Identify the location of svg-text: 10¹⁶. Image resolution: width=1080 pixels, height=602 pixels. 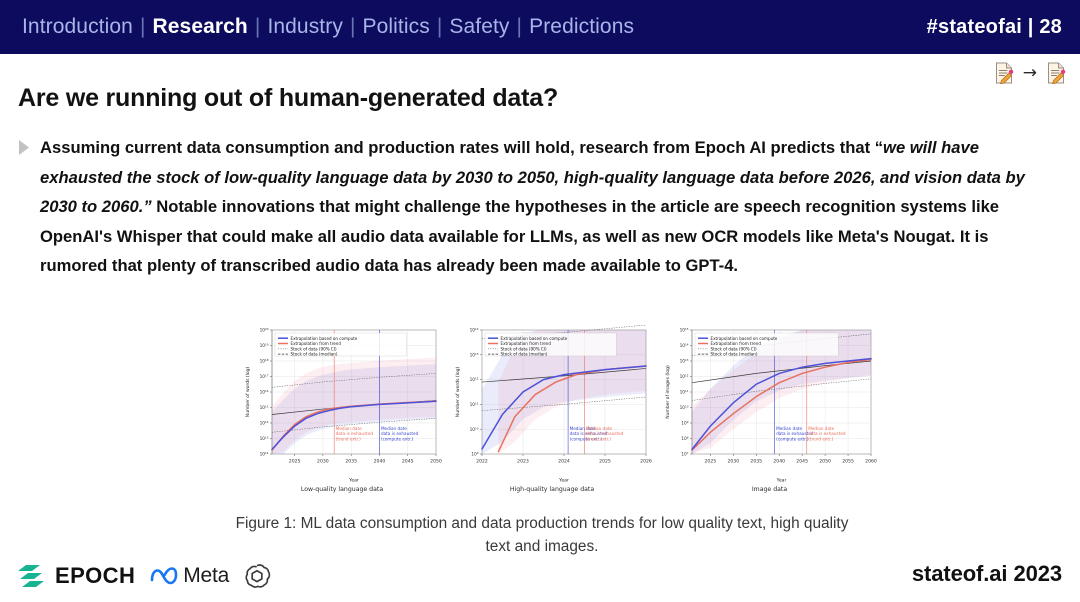
(264, 393).